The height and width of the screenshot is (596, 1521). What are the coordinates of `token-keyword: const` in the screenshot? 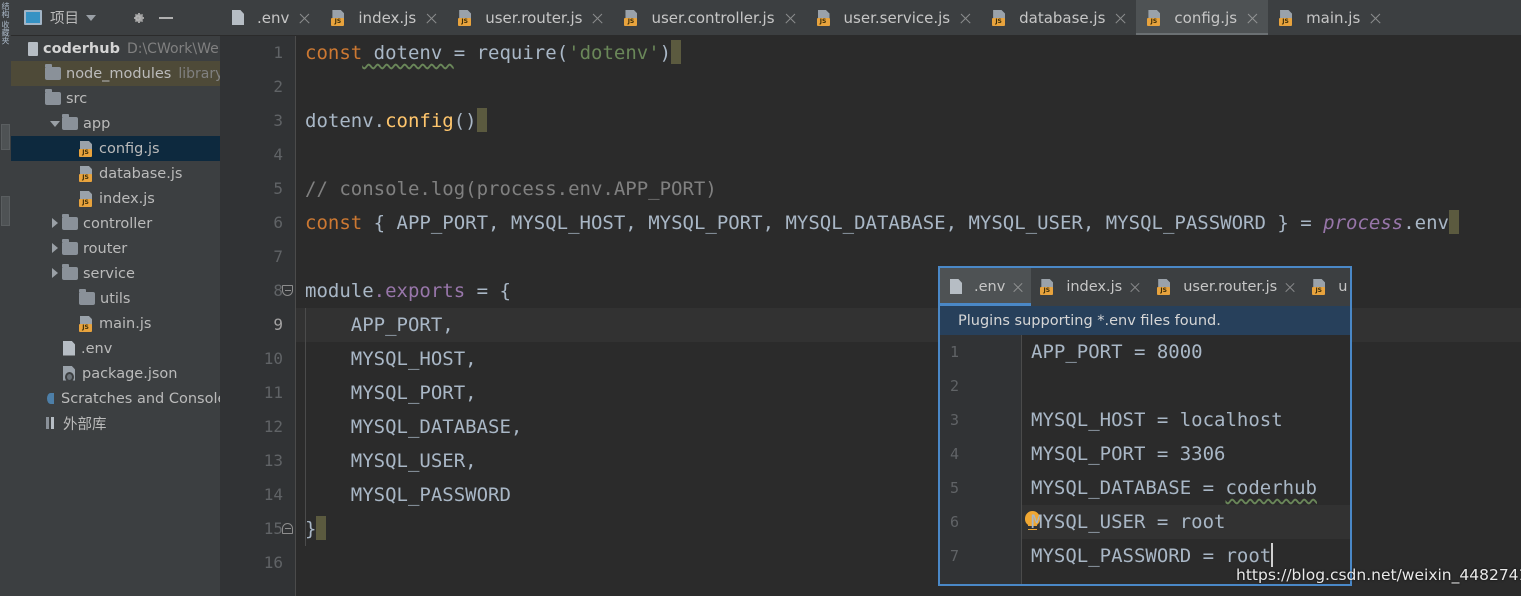 It's located at (334, 223).